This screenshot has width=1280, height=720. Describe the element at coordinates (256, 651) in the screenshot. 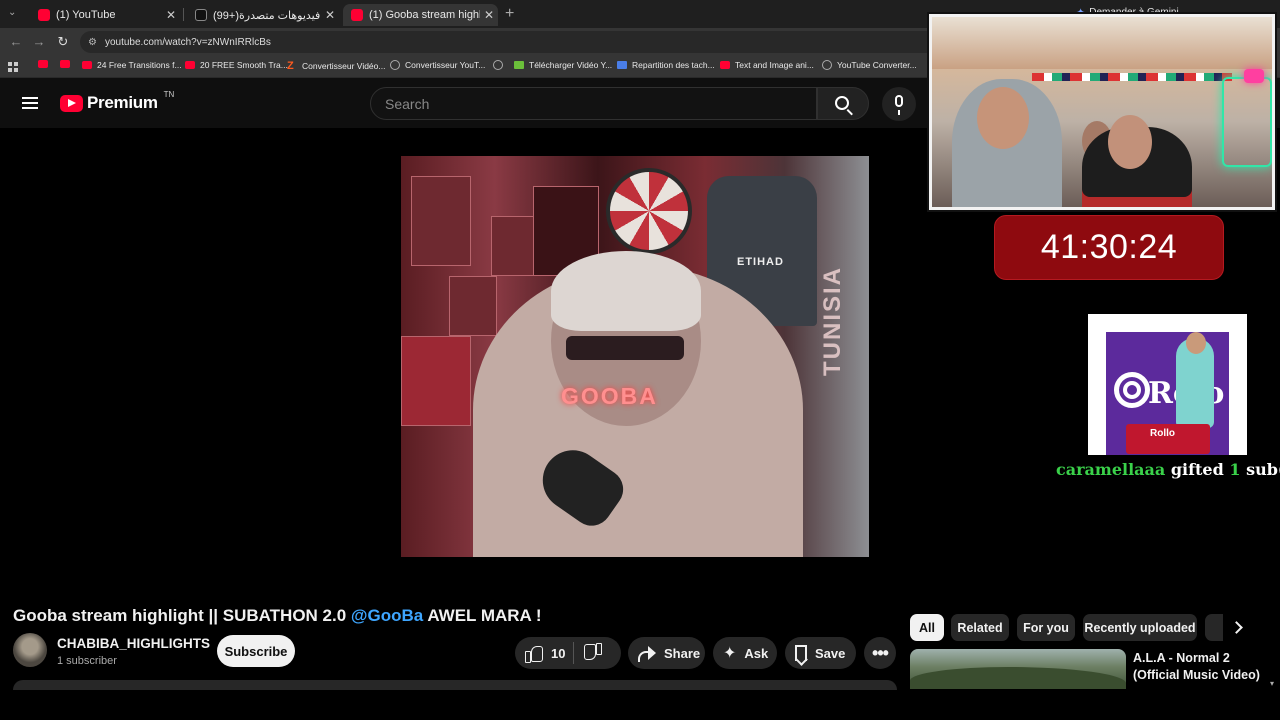

I see `subscribe-button: Subscribe` at that location.